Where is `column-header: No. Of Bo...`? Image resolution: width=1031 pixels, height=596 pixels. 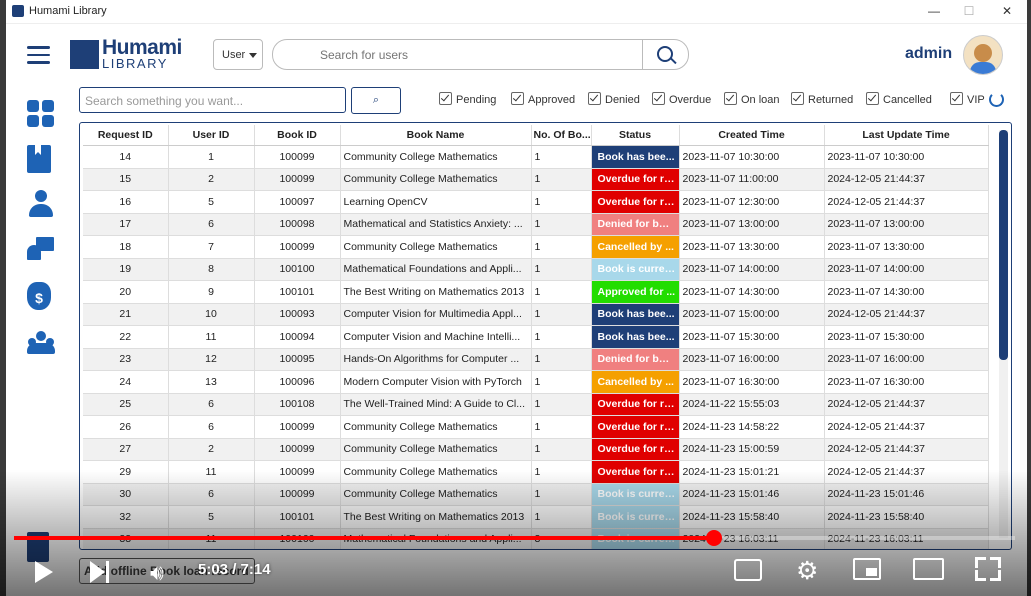 column-header: No. Of Bo... is located at coordinates (561, 135).